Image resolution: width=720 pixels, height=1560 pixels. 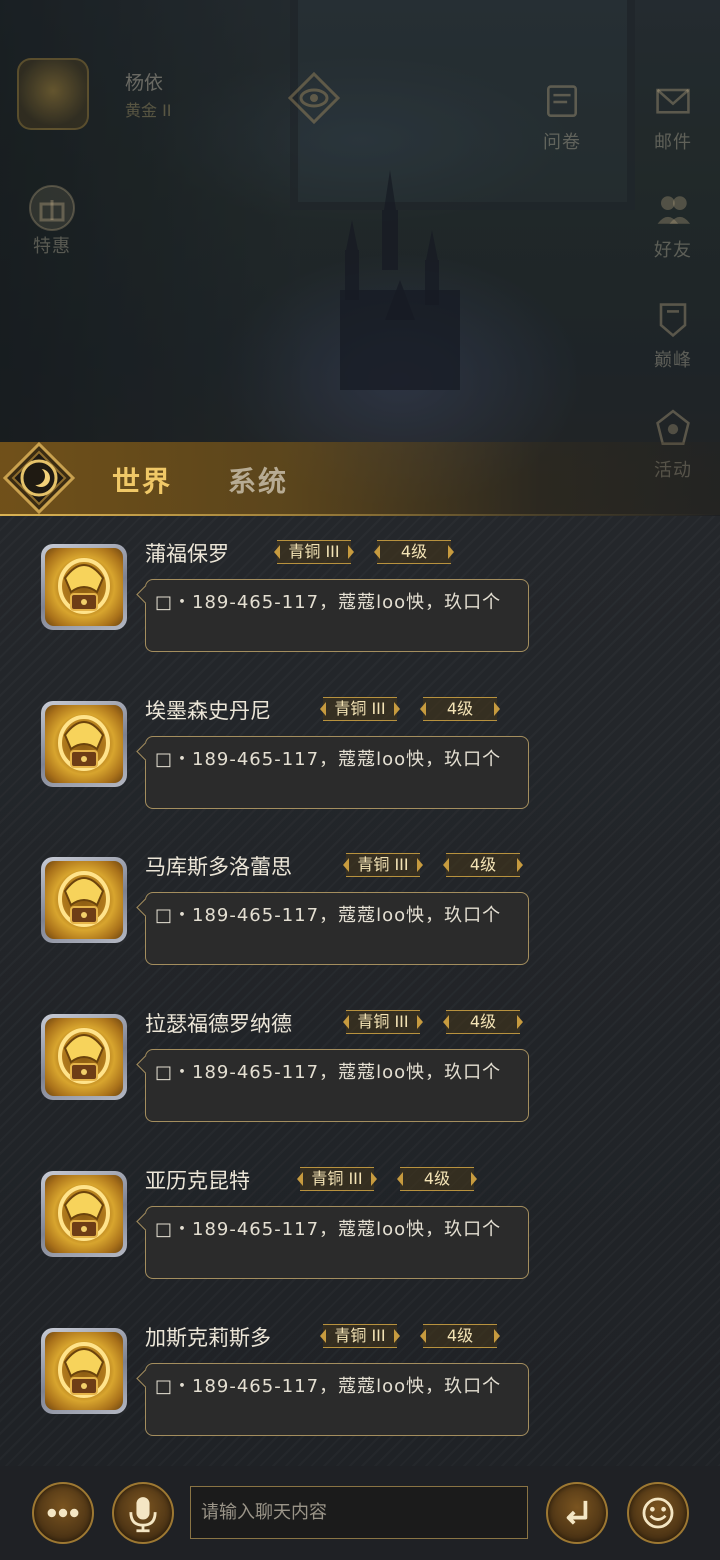 I want to click on peak-button: 巅峰, so click(x=673, y=334).